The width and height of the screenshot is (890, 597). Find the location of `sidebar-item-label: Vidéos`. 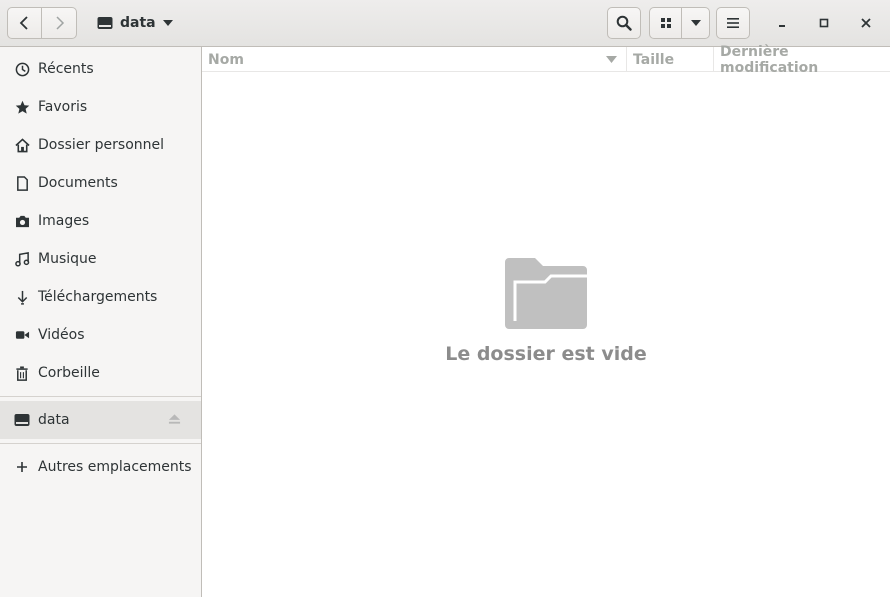

sidebar-item-label: Vidéos is located at coordinates (61, 335).